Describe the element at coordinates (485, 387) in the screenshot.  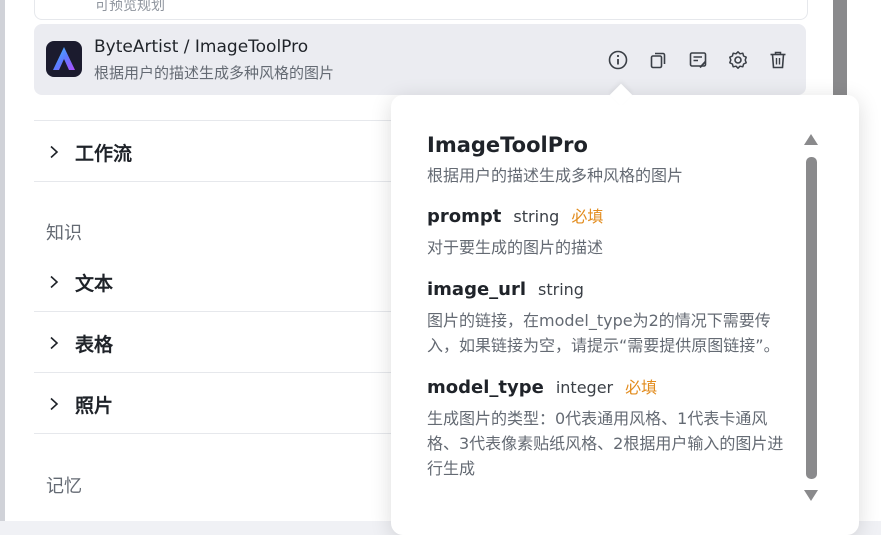
I see `param-name: model_type` at that location.